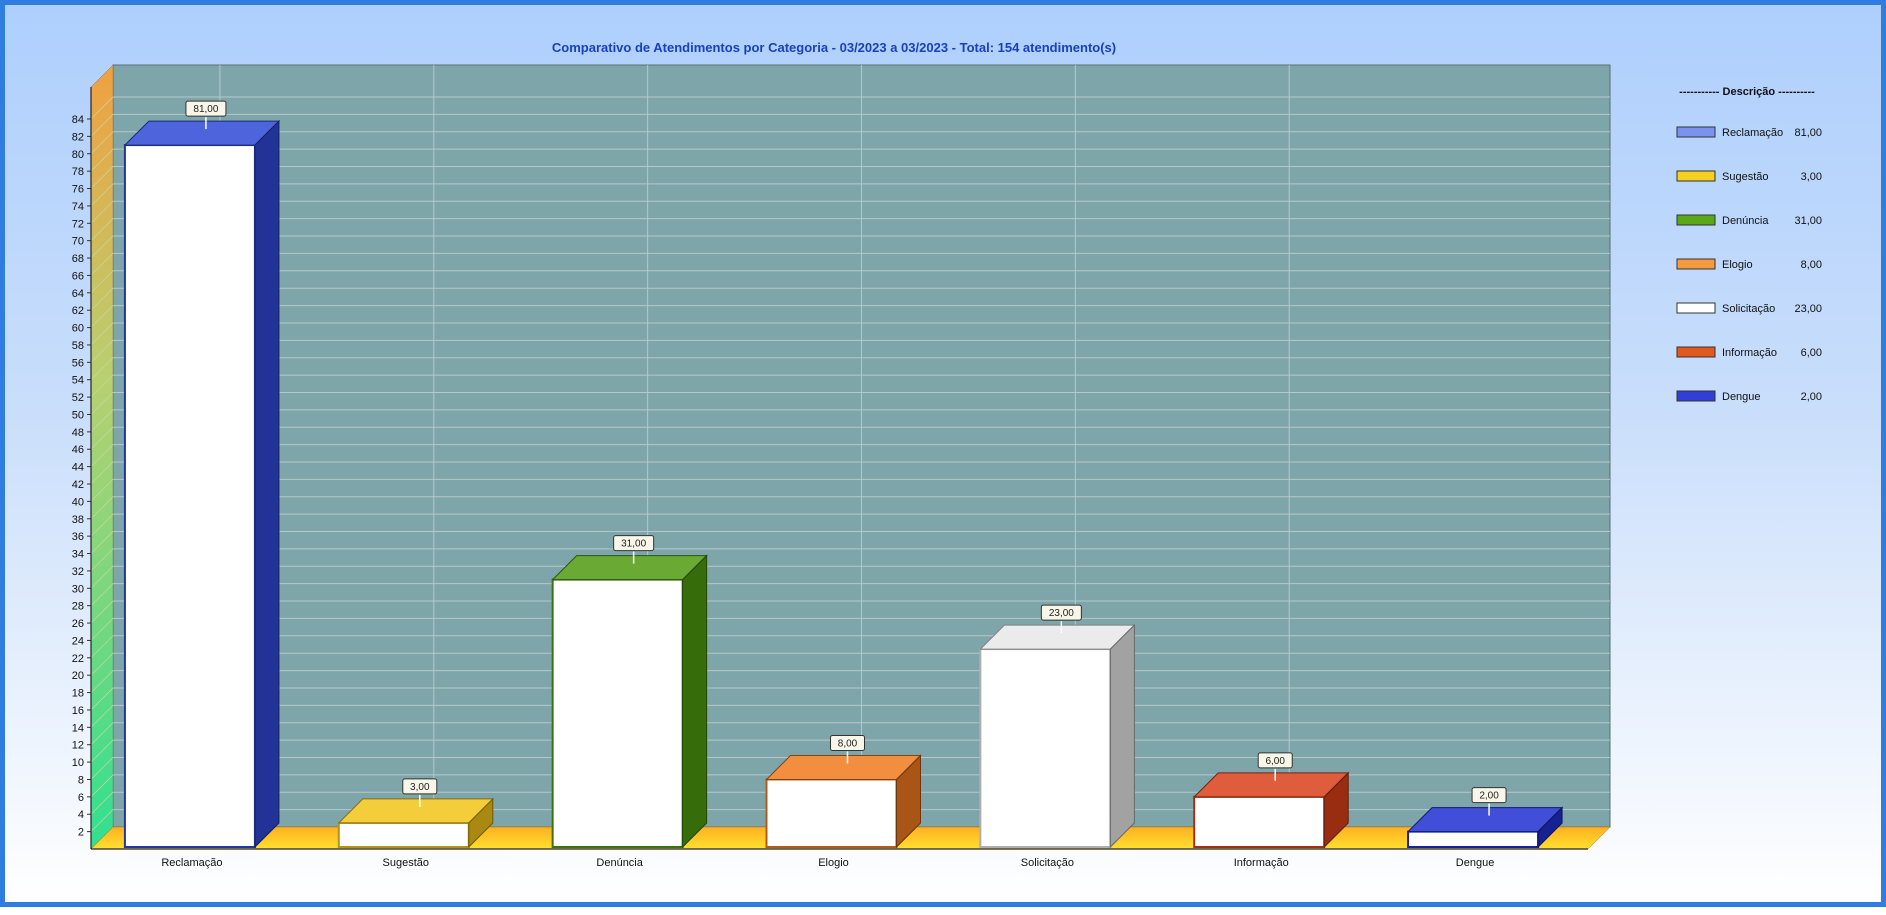  I want to click on y-tick-label: 28, so click(78, 607).